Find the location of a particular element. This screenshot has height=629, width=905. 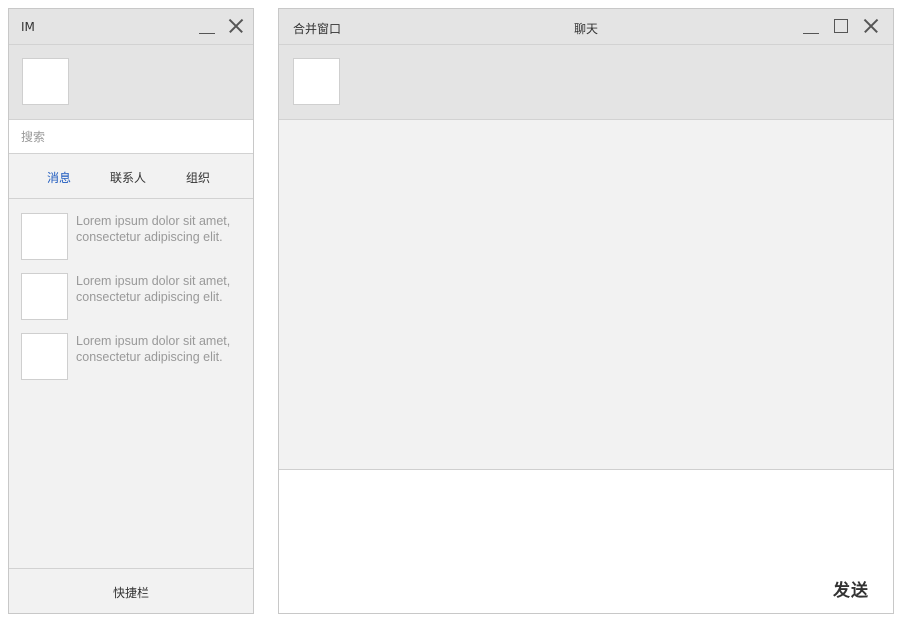

search-bar is located at coordinates (131, 137).